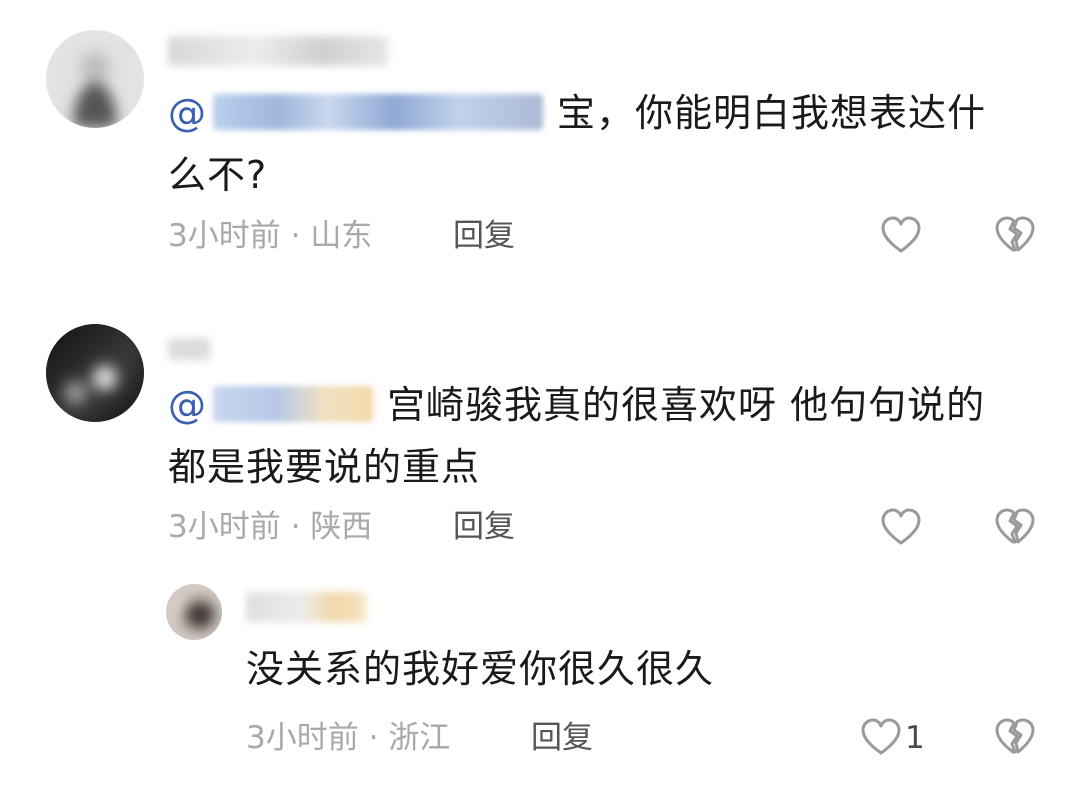 The height and width of the screenshot is (796, 1080). I want to click on comment-text: 没关系的我好爱你很久很久, so click(626, 669).